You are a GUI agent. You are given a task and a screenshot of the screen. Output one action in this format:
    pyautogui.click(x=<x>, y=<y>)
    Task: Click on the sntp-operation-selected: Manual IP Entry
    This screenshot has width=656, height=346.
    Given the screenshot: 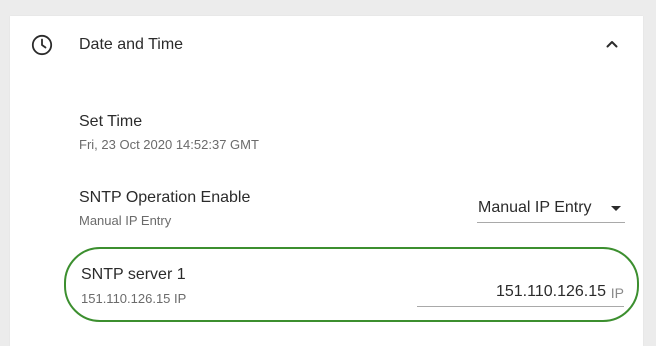 What is the action you would take?
    pyautogui.click(x=535, y=207)
    